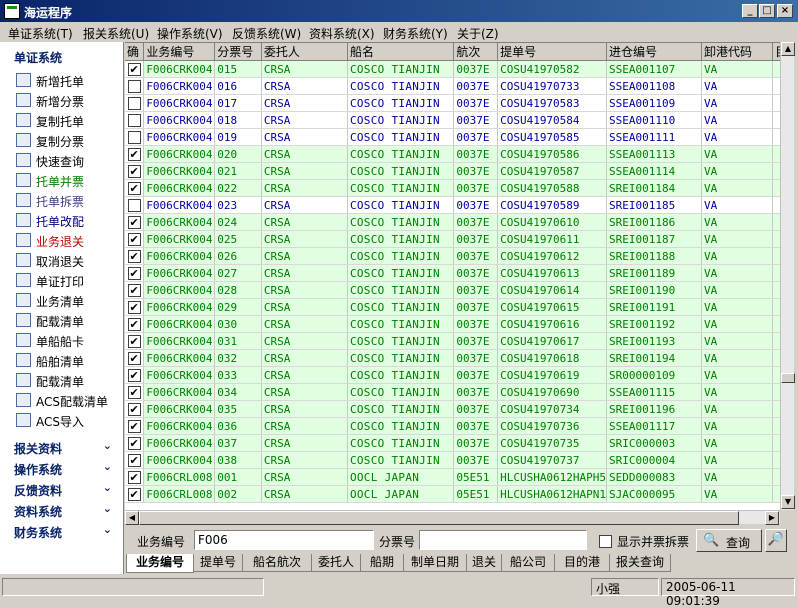 This screenshot has height=608, width=798. What do you see at coordinates (67, 220) in the screenshot?
I see `sidebar-item: 托单改配` at bounding box center [67, 220].